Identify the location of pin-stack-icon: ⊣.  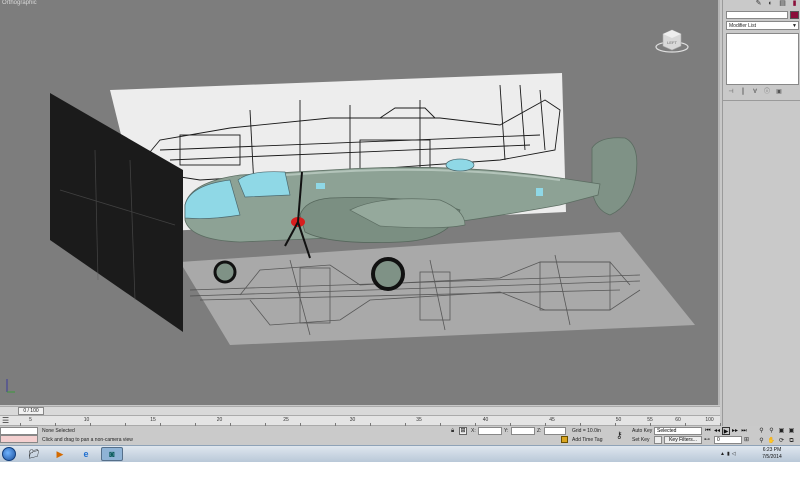
(731, 92).